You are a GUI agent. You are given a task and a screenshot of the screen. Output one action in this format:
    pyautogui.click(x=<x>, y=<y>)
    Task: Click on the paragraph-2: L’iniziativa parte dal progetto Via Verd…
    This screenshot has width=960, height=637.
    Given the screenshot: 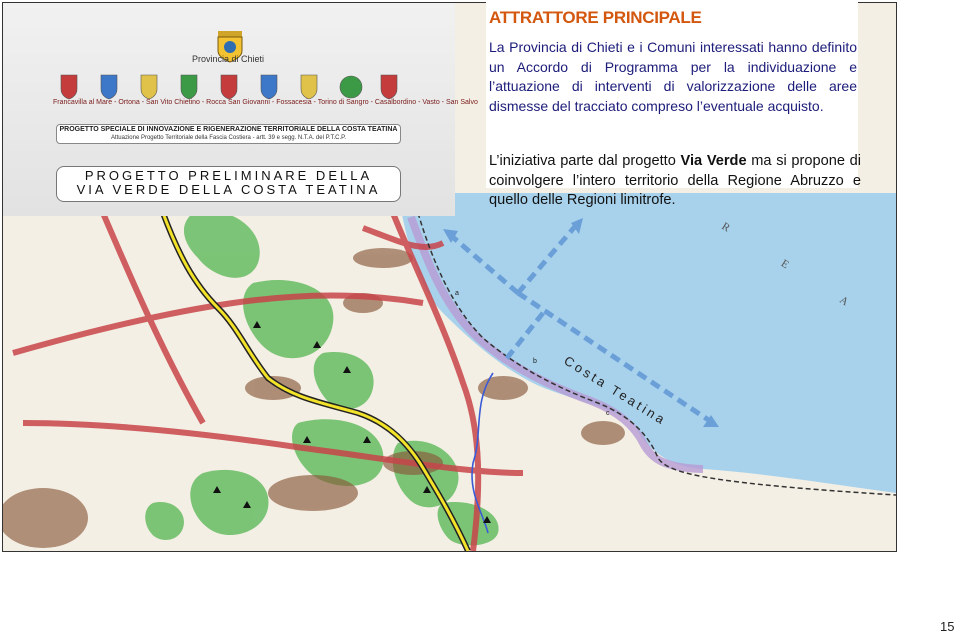 What is the action you would take?
    pyautogui.click(x=675, y=181)
    